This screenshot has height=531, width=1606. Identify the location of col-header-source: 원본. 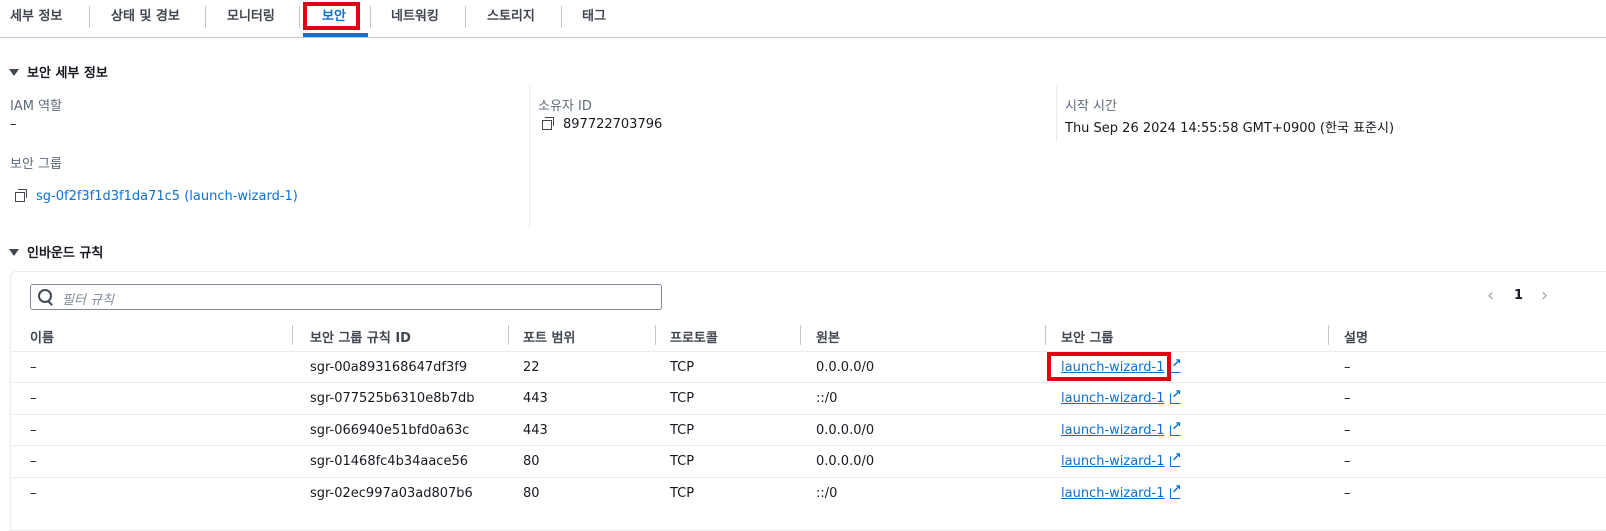
(828, 336).